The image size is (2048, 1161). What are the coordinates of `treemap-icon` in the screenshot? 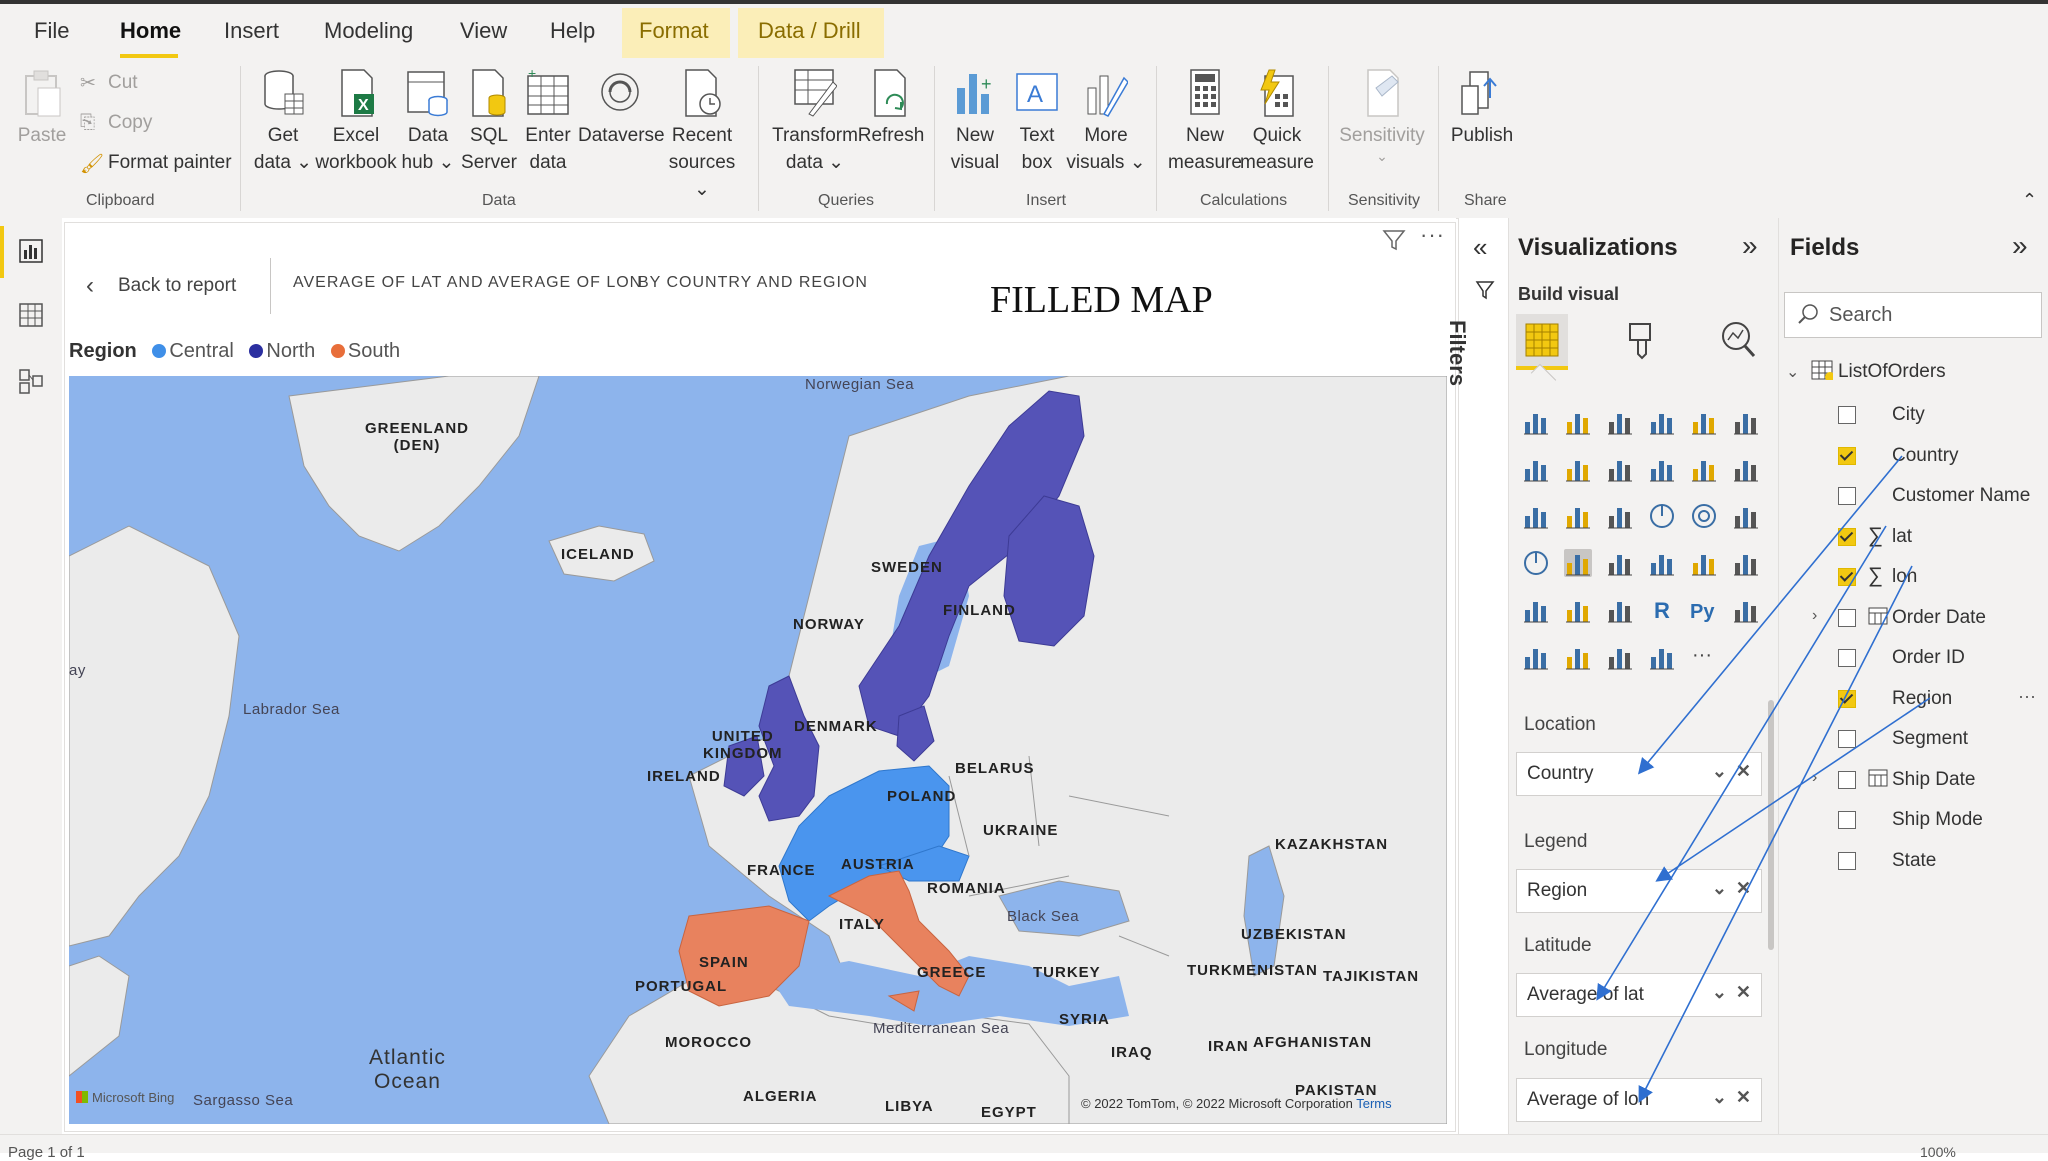 It's located at (1746, 516).